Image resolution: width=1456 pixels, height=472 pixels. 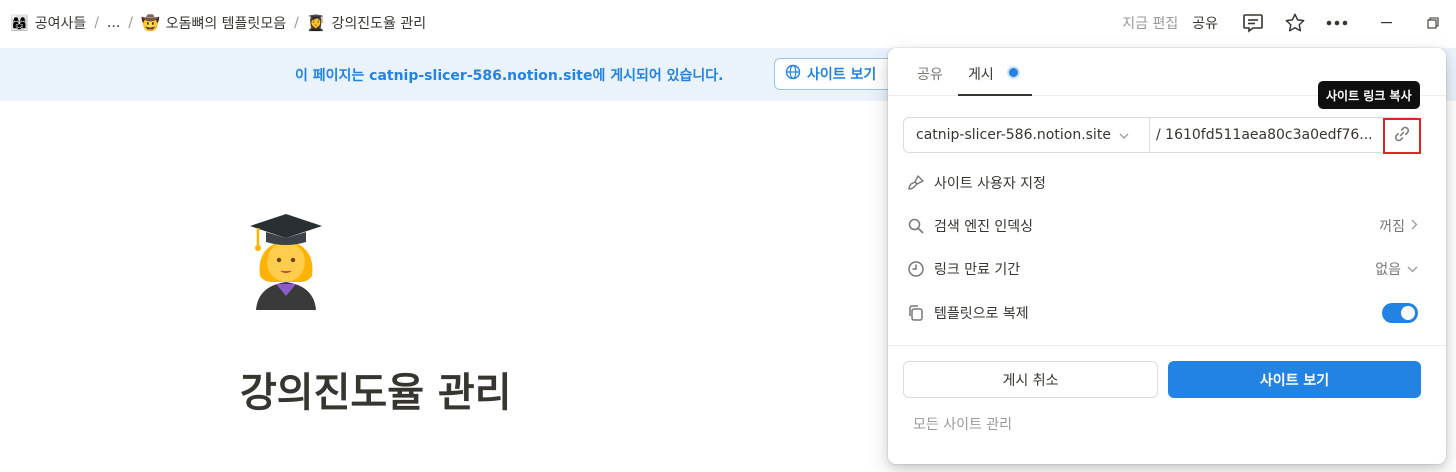 I want to click on domain-value: catnip-slicer-586.notion.site, so click(x=1013, y=135).